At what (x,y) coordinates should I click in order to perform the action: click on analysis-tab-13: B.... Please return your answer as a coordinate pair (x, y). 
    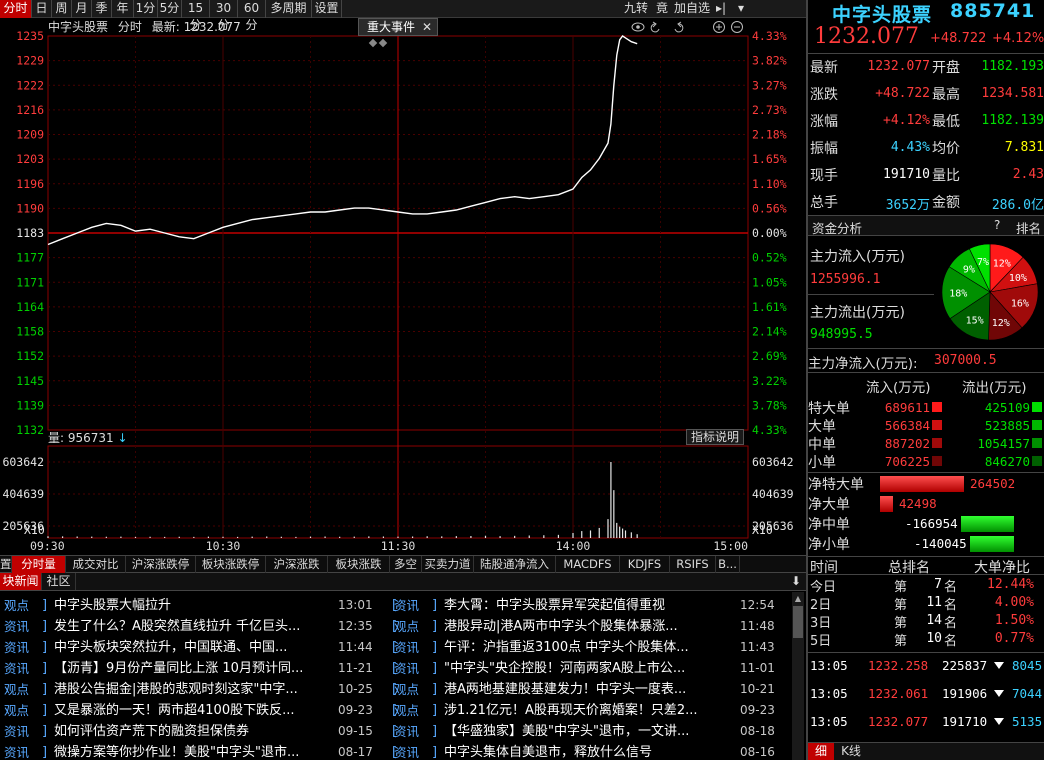
    Looking at the image, I should click on (728, 564).